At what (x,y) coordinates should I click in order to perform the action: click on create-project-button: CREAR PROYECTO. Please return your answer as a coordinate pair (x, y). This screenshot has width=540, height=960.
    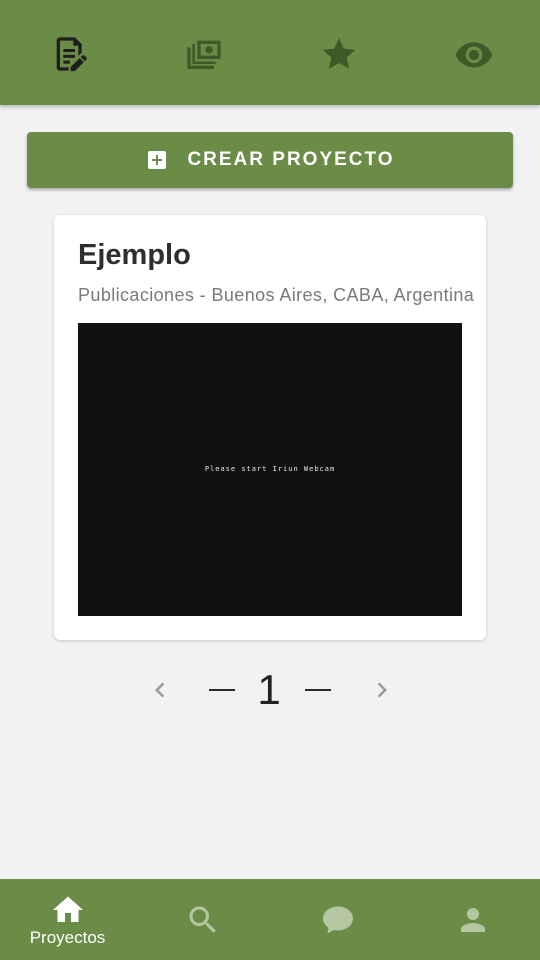
    Looking at the image, I should click on (270, 160).